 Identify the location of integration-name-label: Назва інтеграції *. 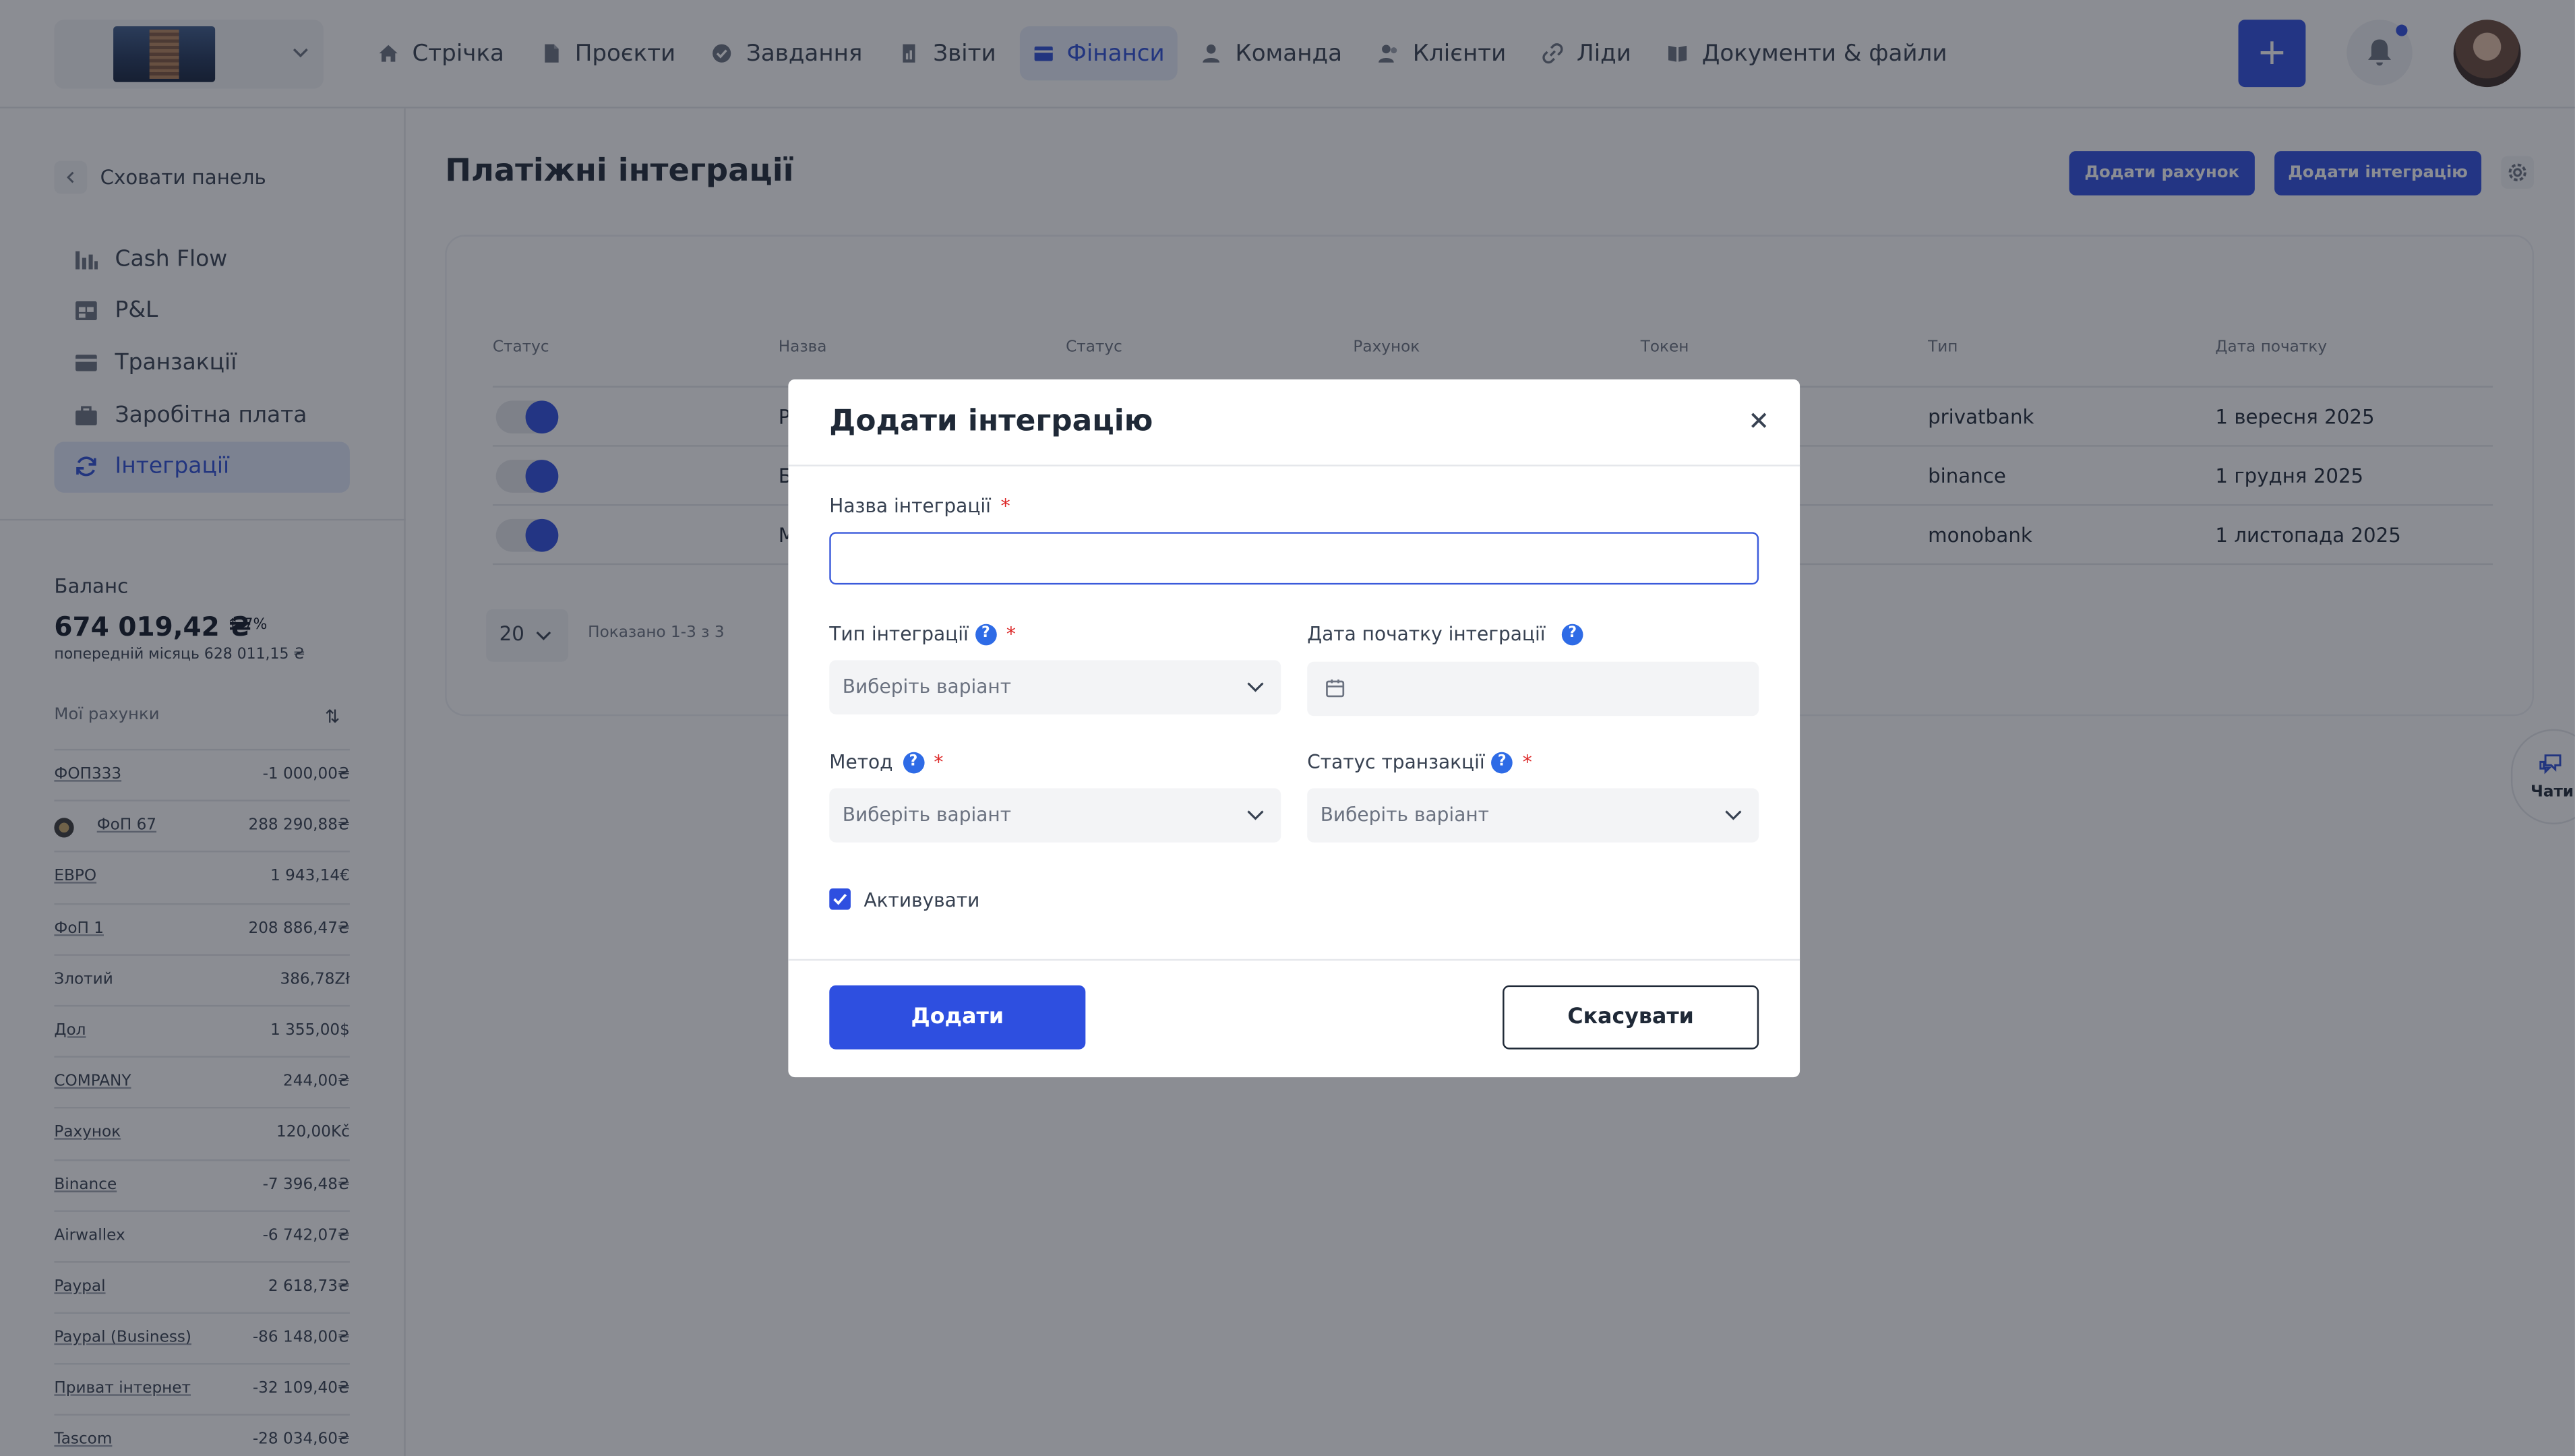
(919, 505).